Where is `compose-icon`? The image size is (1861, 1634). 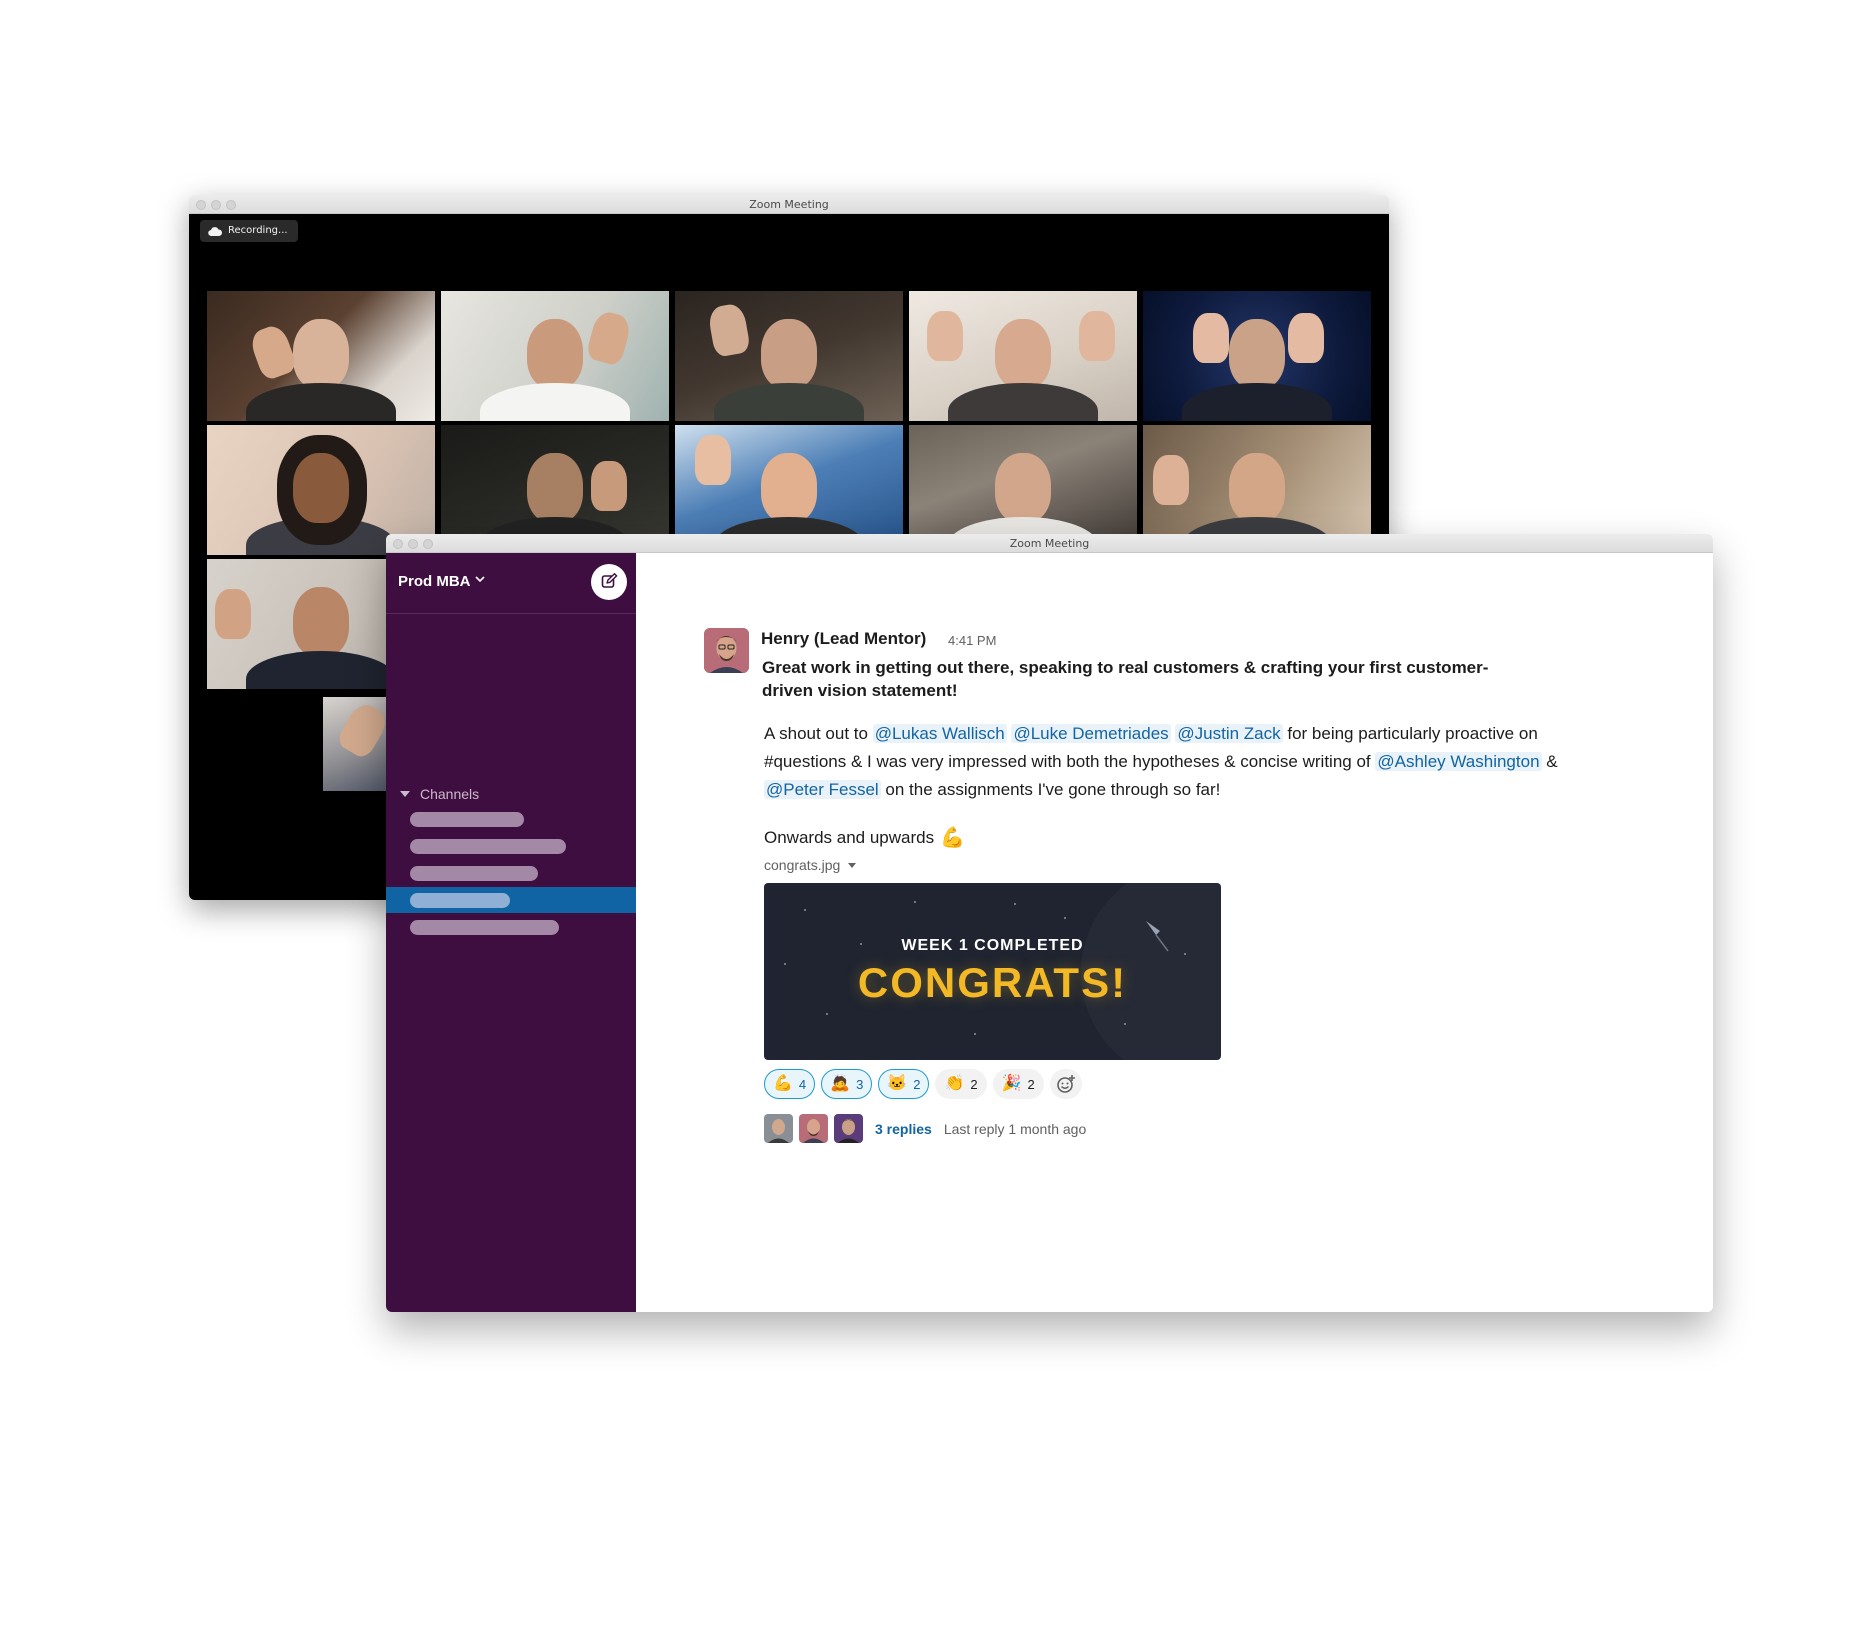 compose-icon is located at coordinates (609, 580).